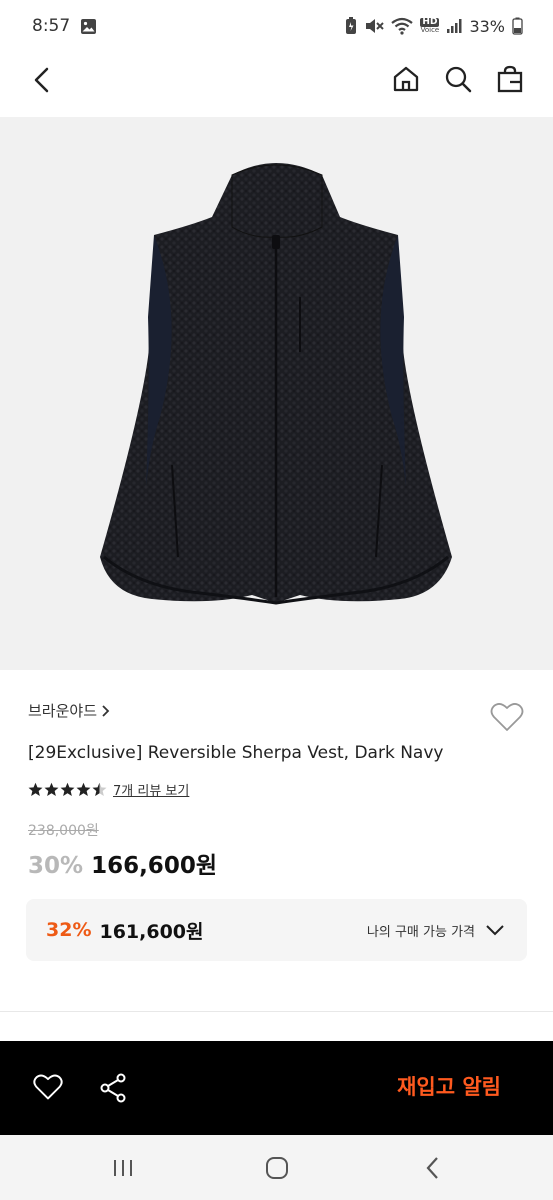 The image size is (553, 1200). I want to click on my-price-label: 나의 구매 가능 가격, so click(420, 932).